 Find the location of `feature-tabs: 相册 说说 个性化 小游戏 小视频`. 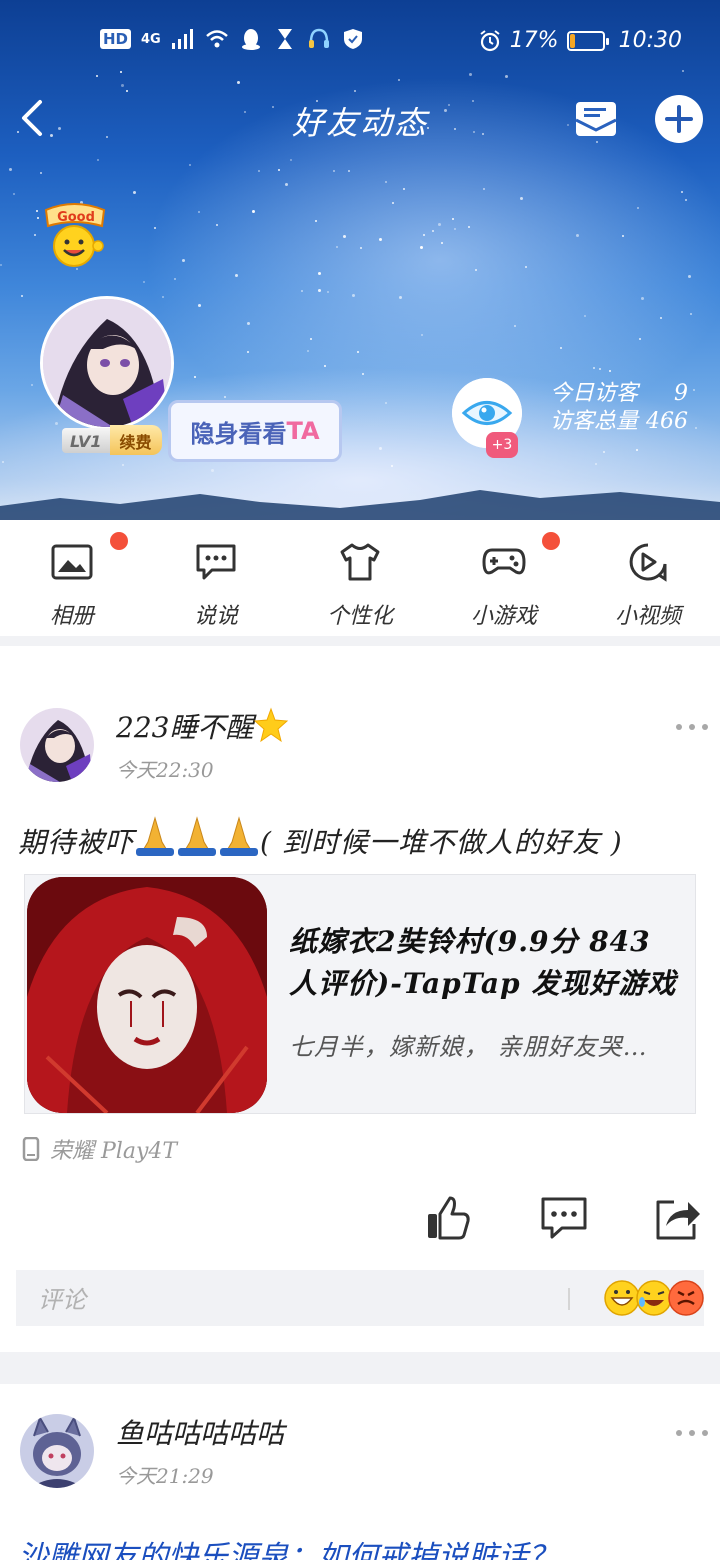

feature-tabs: 相册 说说 个性化 小游戏 小视频 is located at coordinates (360, 578).